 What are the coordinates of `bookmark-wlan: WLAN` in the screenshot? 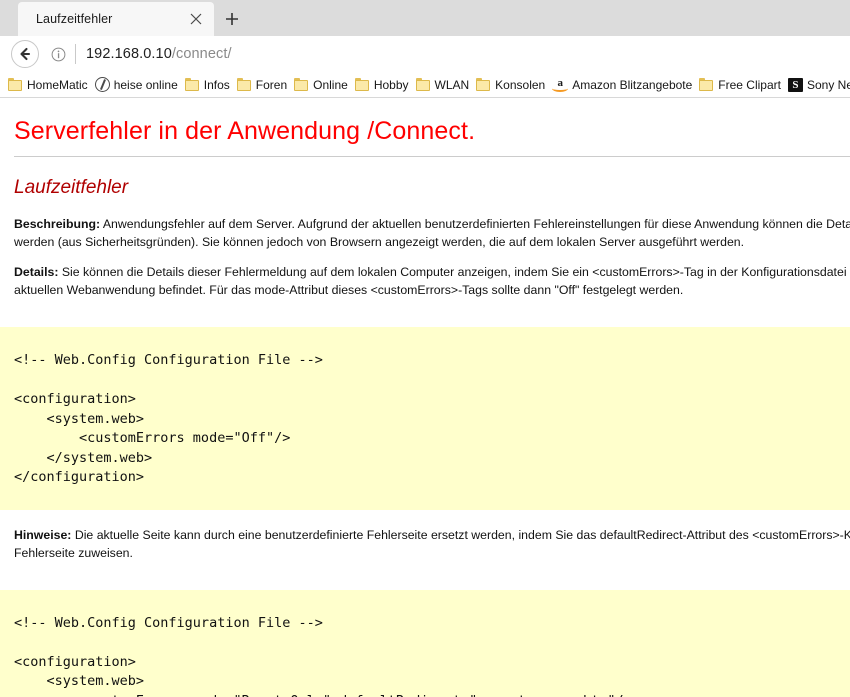 It's located at (444, 85).